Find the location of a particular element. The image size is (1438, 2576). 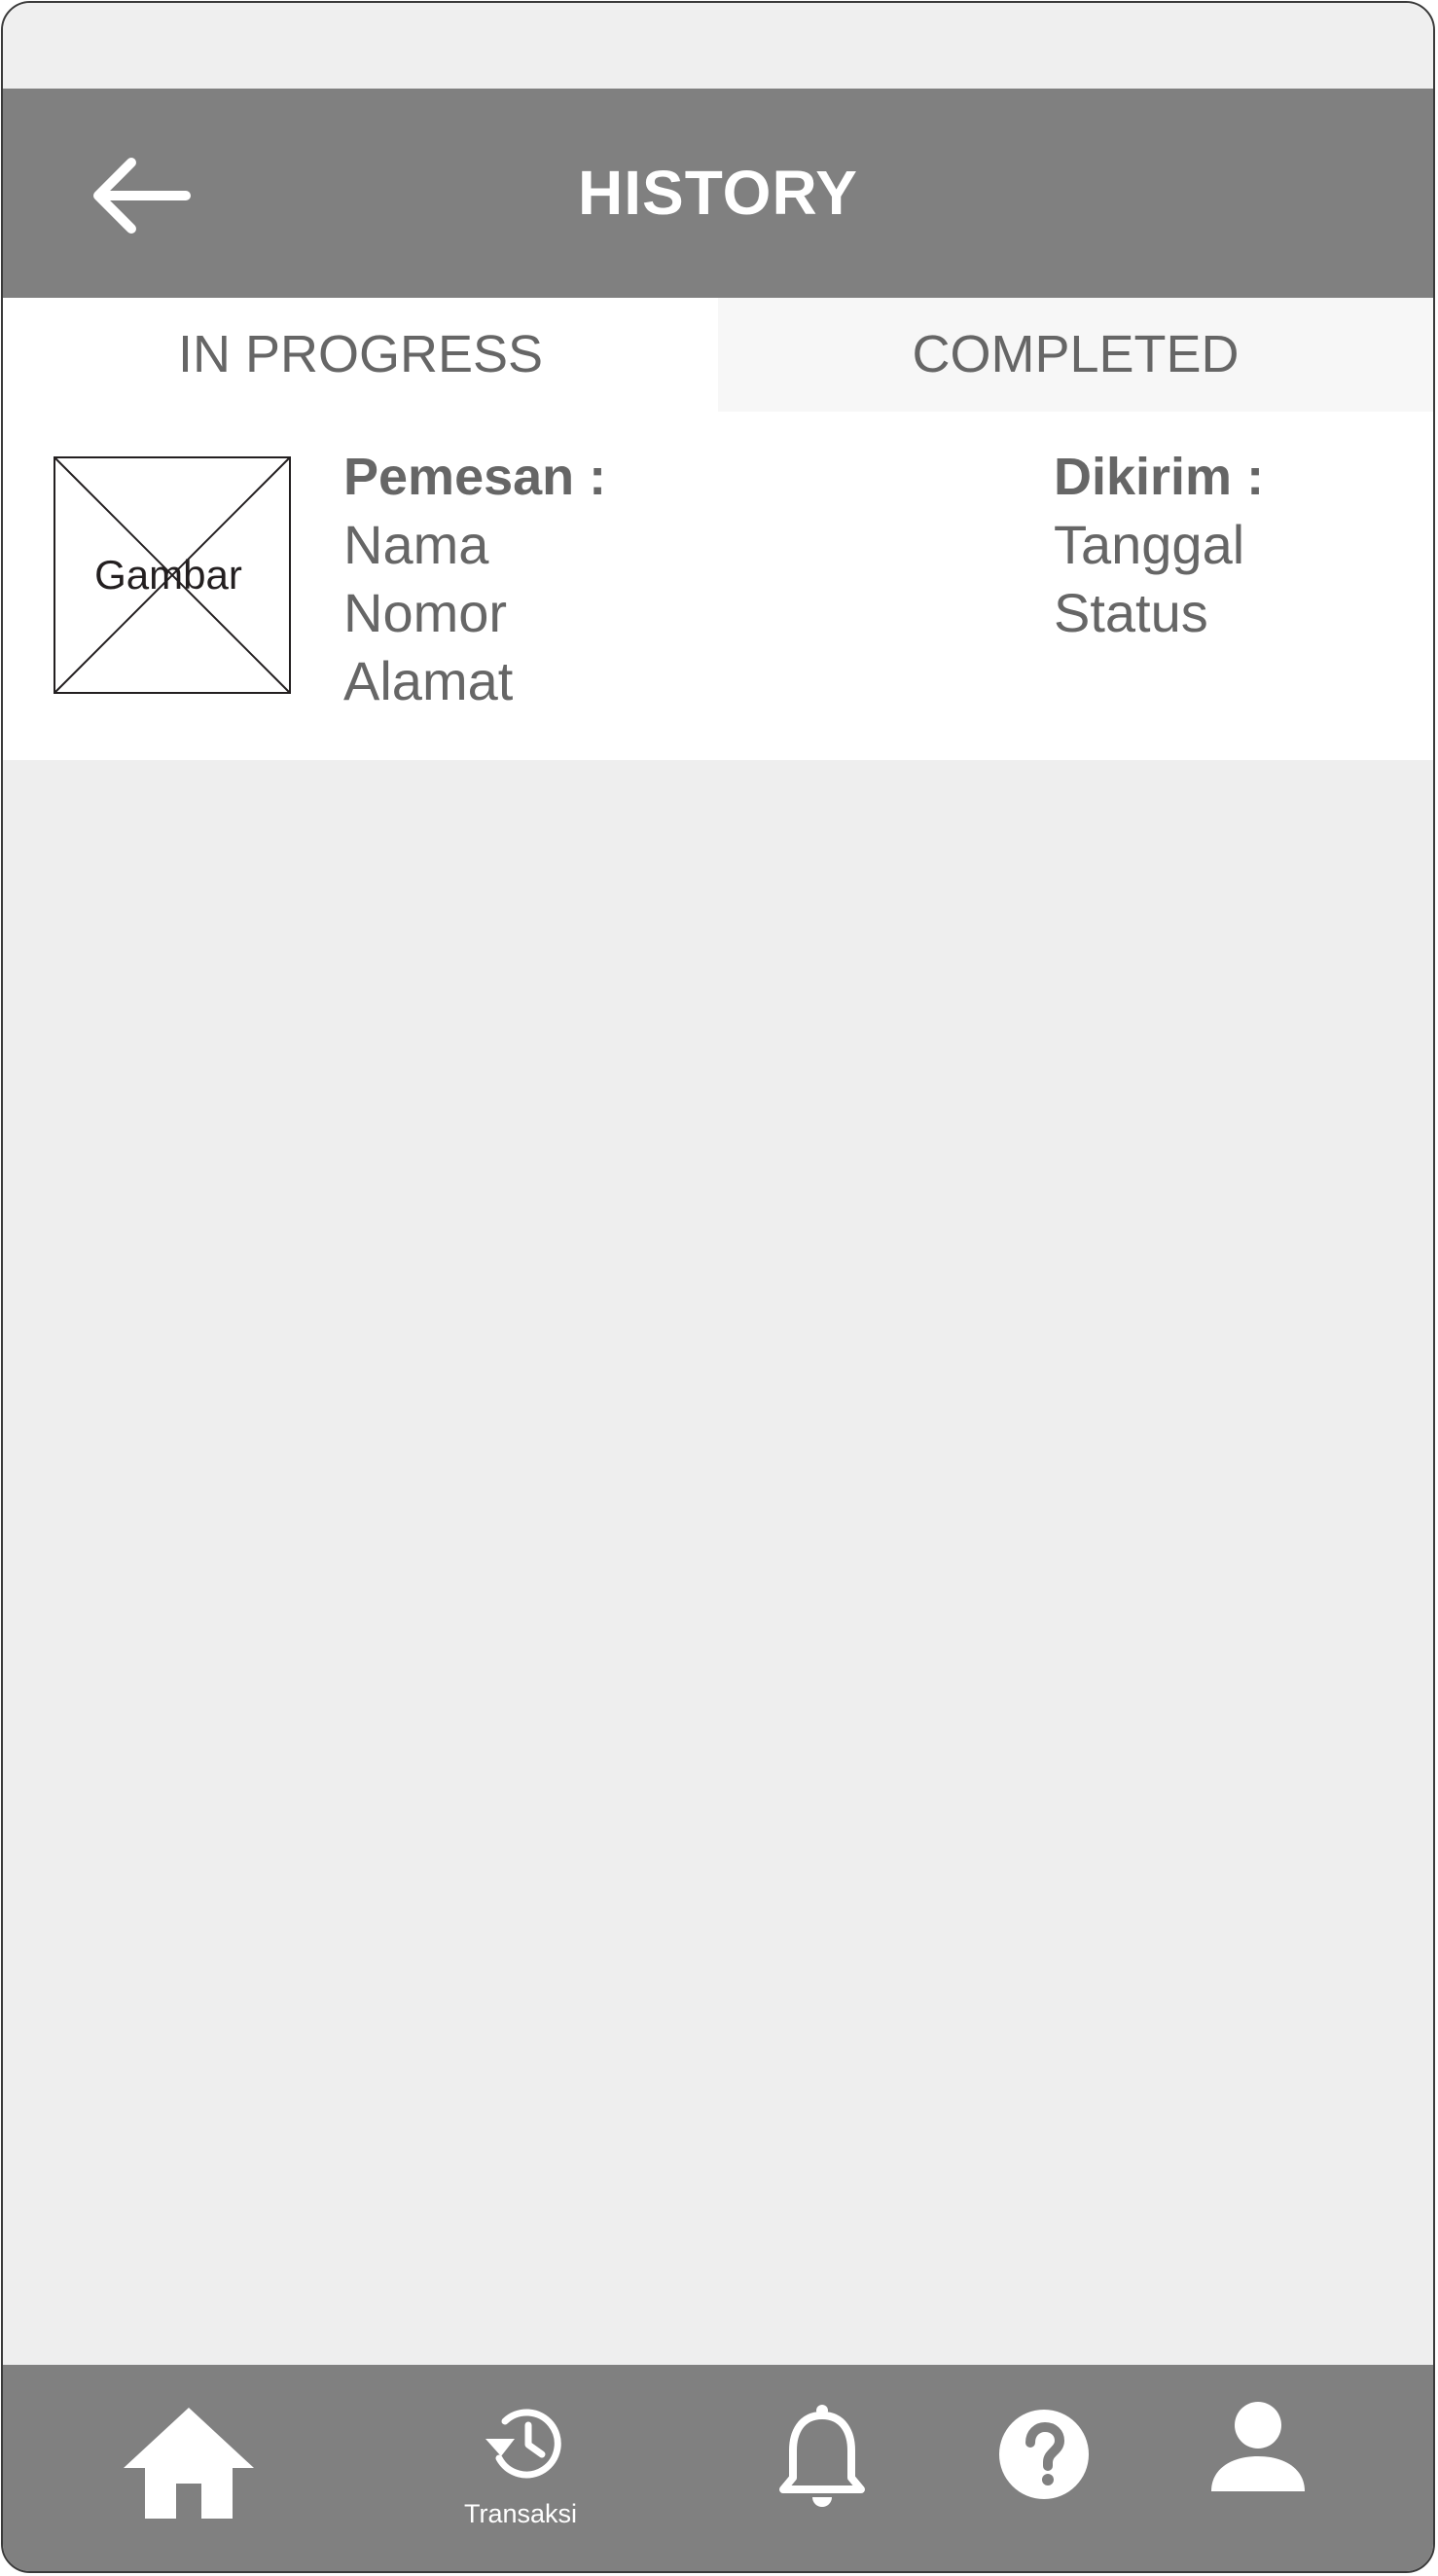

bottom-navigation: Transaksi is located at coordinates (718, 2468).